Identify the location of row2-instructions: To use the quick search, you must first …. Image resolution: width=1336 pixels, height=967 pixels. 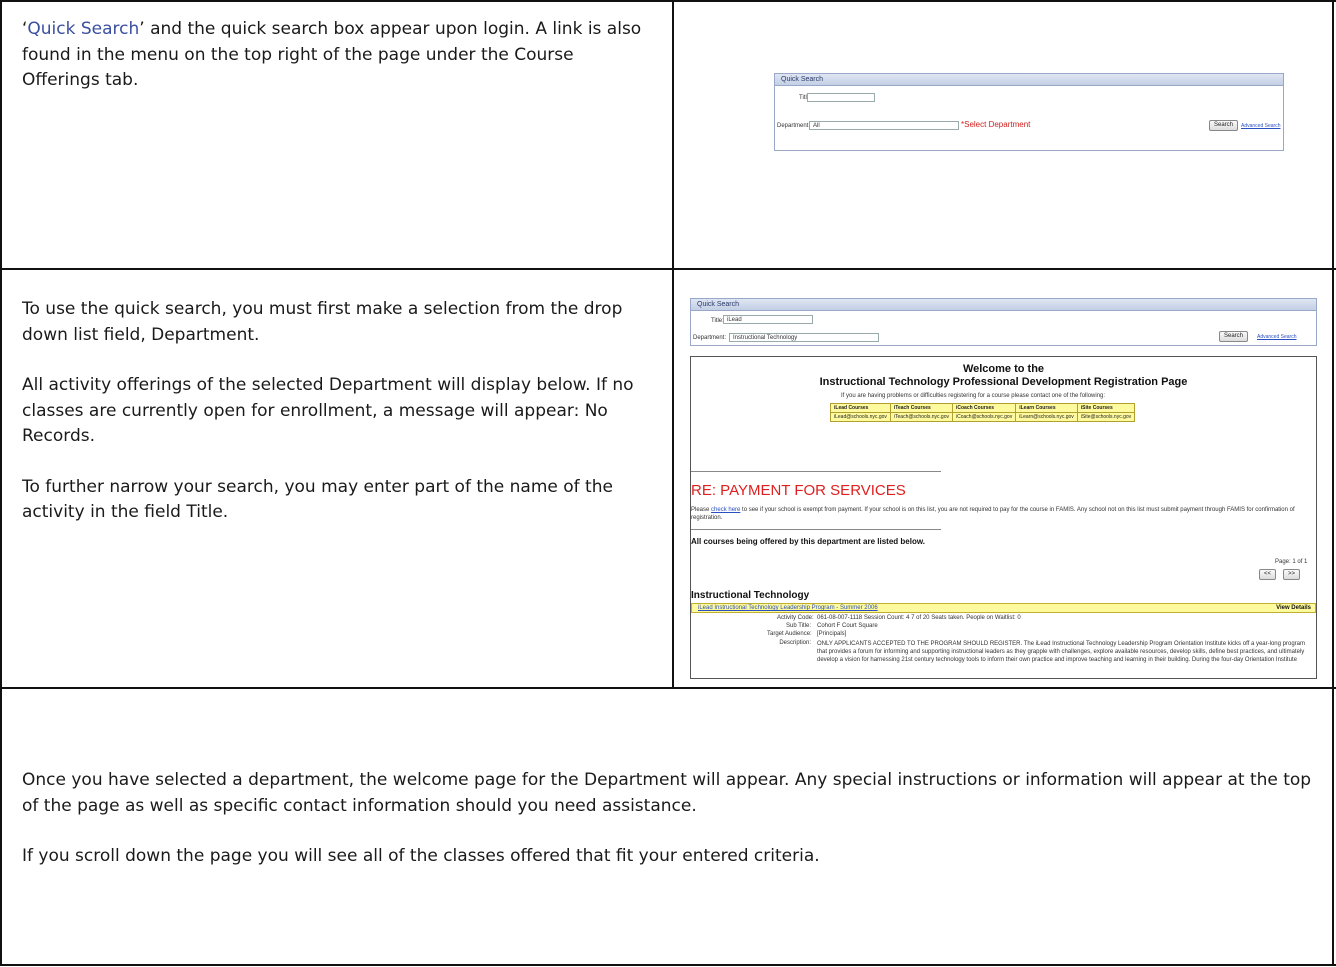
(332, 411).